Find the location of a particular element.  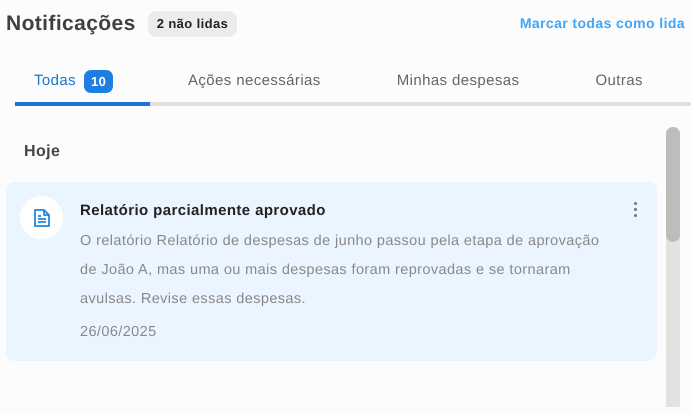

tab: Todas 10 is located at coordinates (82, 88).